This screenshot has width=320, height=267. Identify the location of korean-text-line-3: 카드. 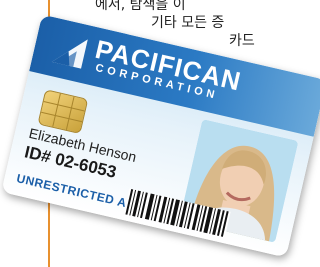
(242, 41).